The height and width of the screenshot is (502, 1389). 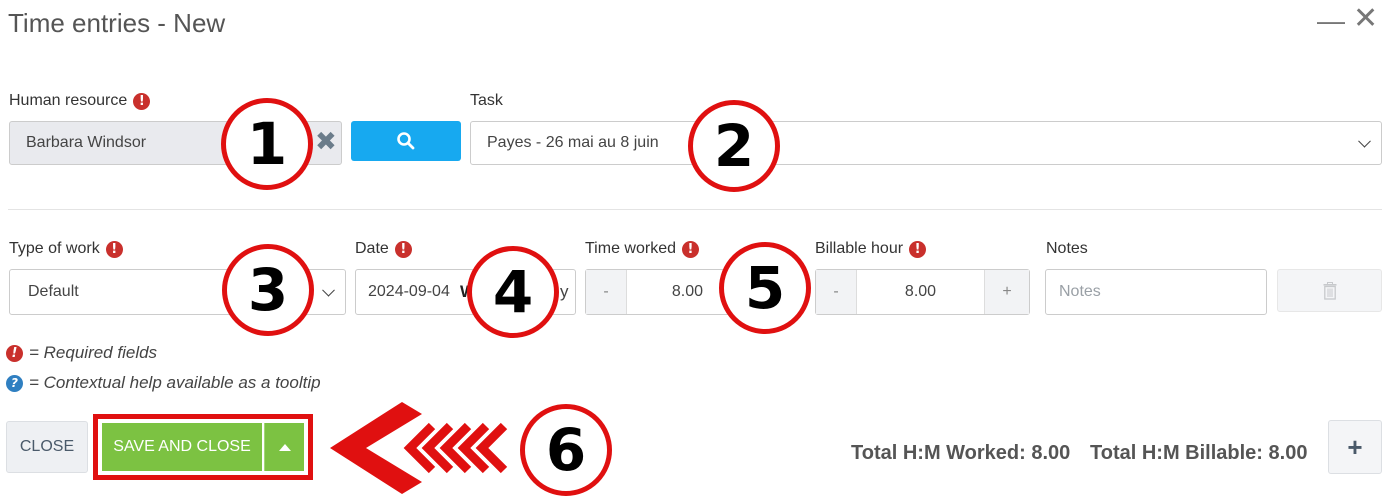 I want to click on clear-icon: ✖, so click(x=326, y=142).